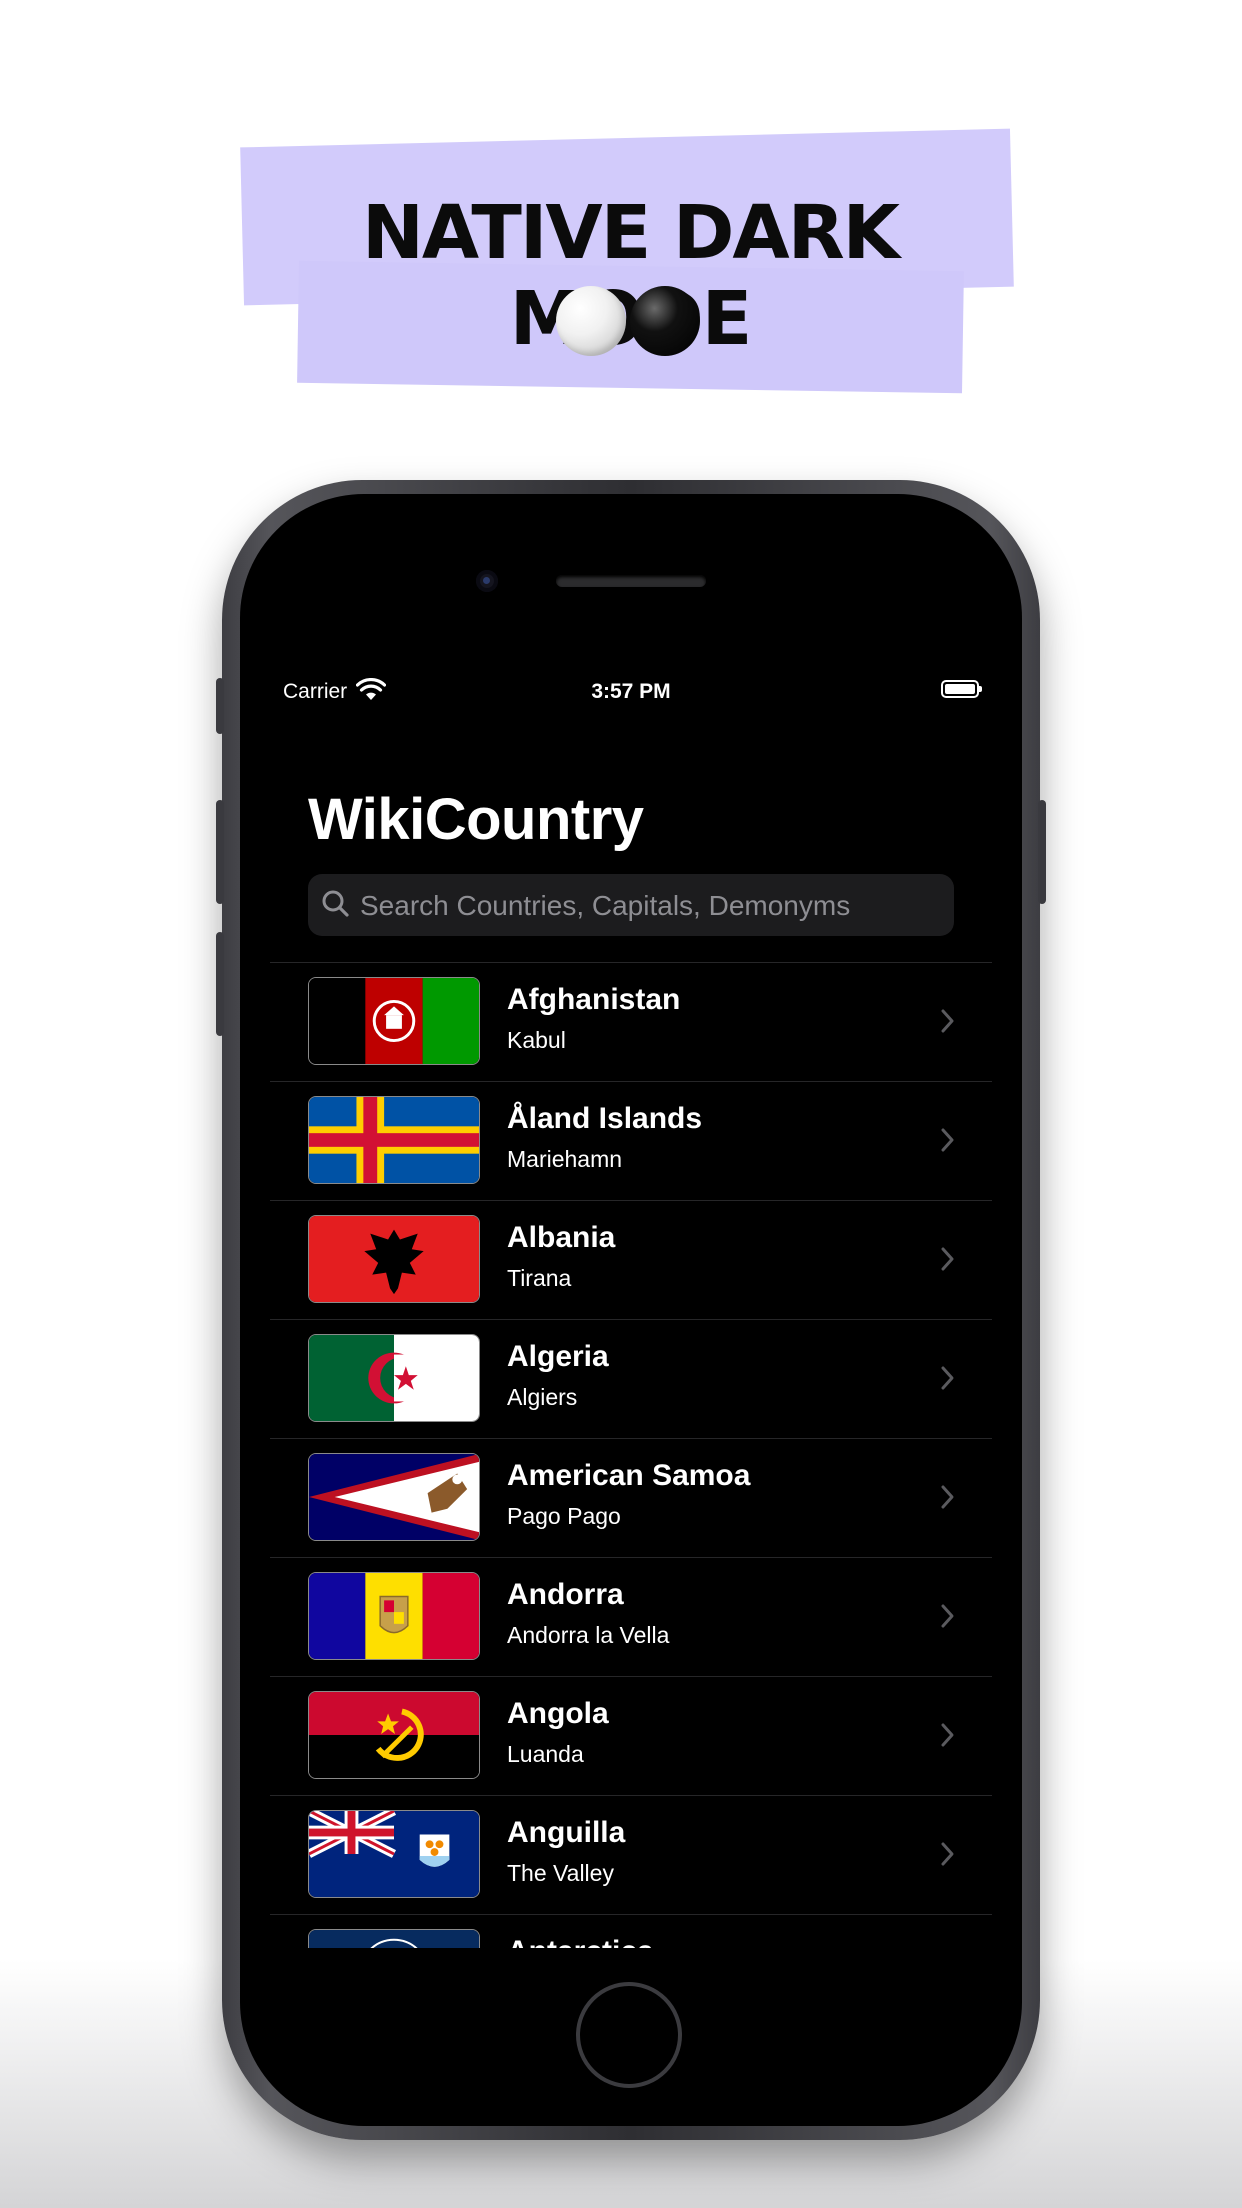  What do you see at coordinates (580, 1941) in the screenshot?
I see `country-name: Antarctica` at bounding box center [580, 1941].